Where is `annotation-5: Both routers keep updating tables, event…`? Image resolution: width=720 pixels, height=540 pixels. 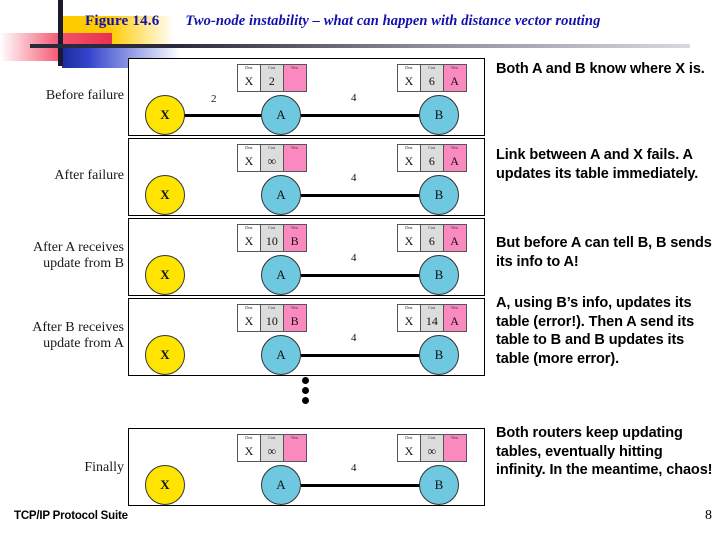
annotation-5: Both routers keep updating tables, event… is located at coordinates (604, 451).